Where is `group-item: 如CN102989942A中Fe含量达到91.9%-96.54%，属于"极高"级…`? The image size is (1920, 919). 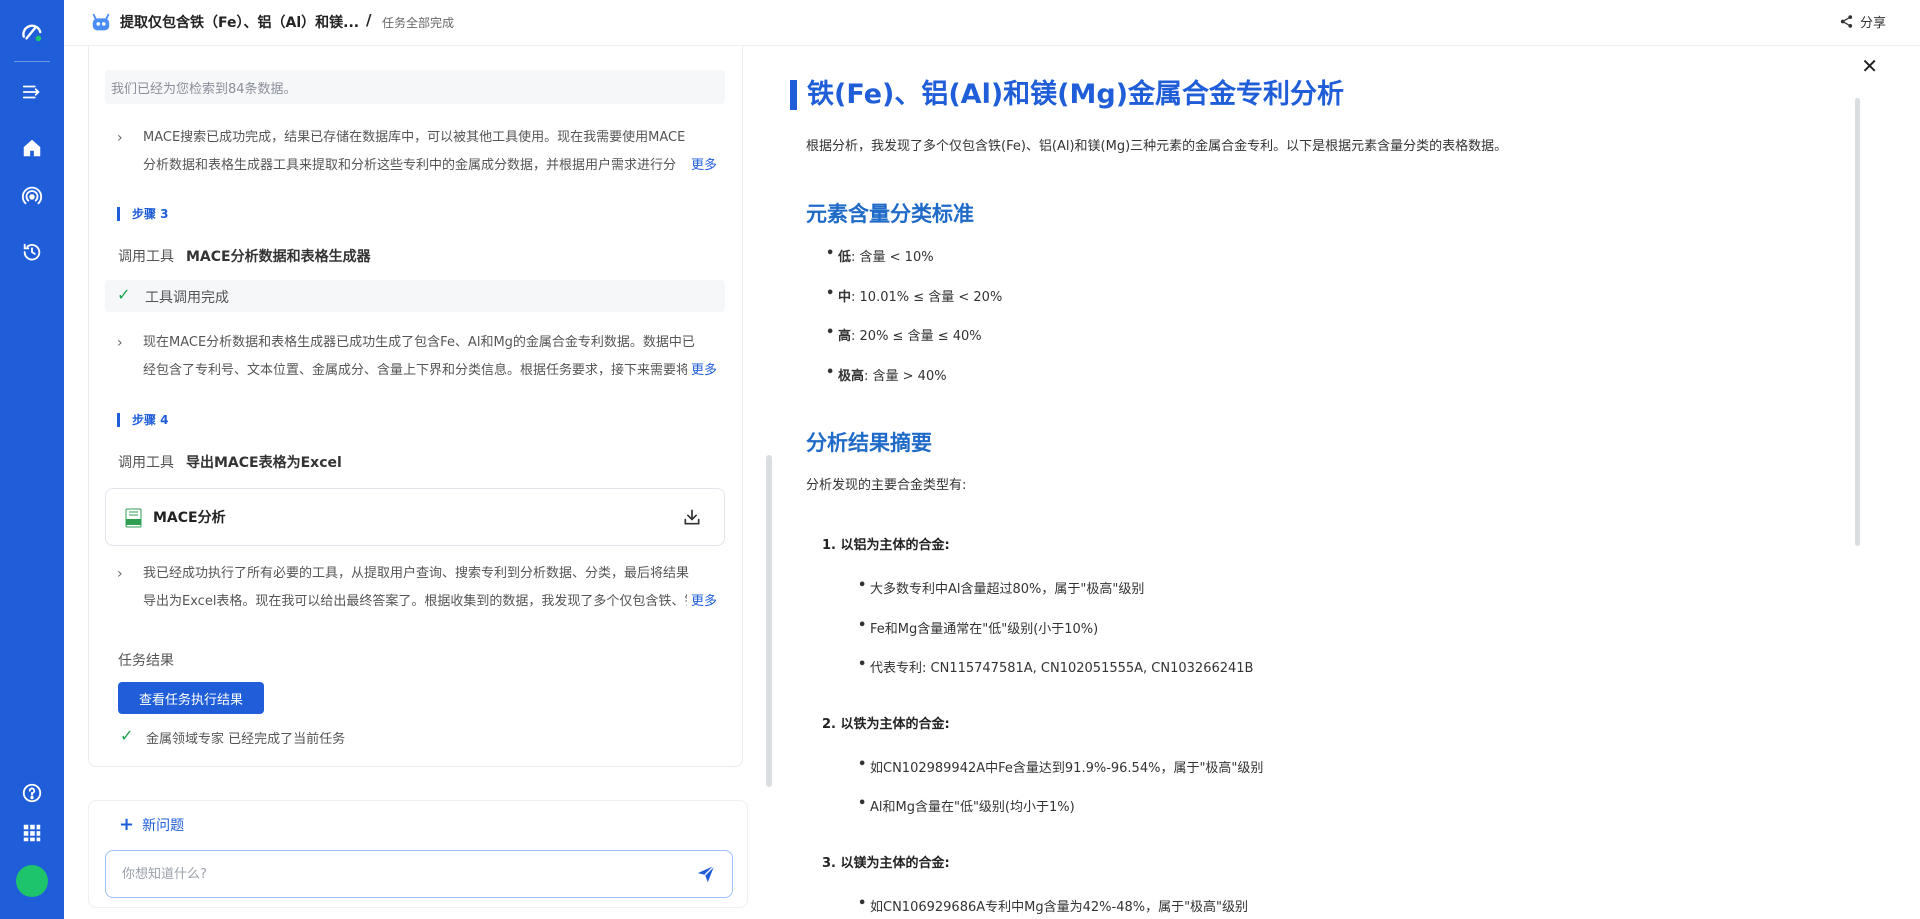
group-item: 如CN102989942A中Fe含量达到91.9%-96.54%，属于"极高"级… is located at coordinates (1060, 766).